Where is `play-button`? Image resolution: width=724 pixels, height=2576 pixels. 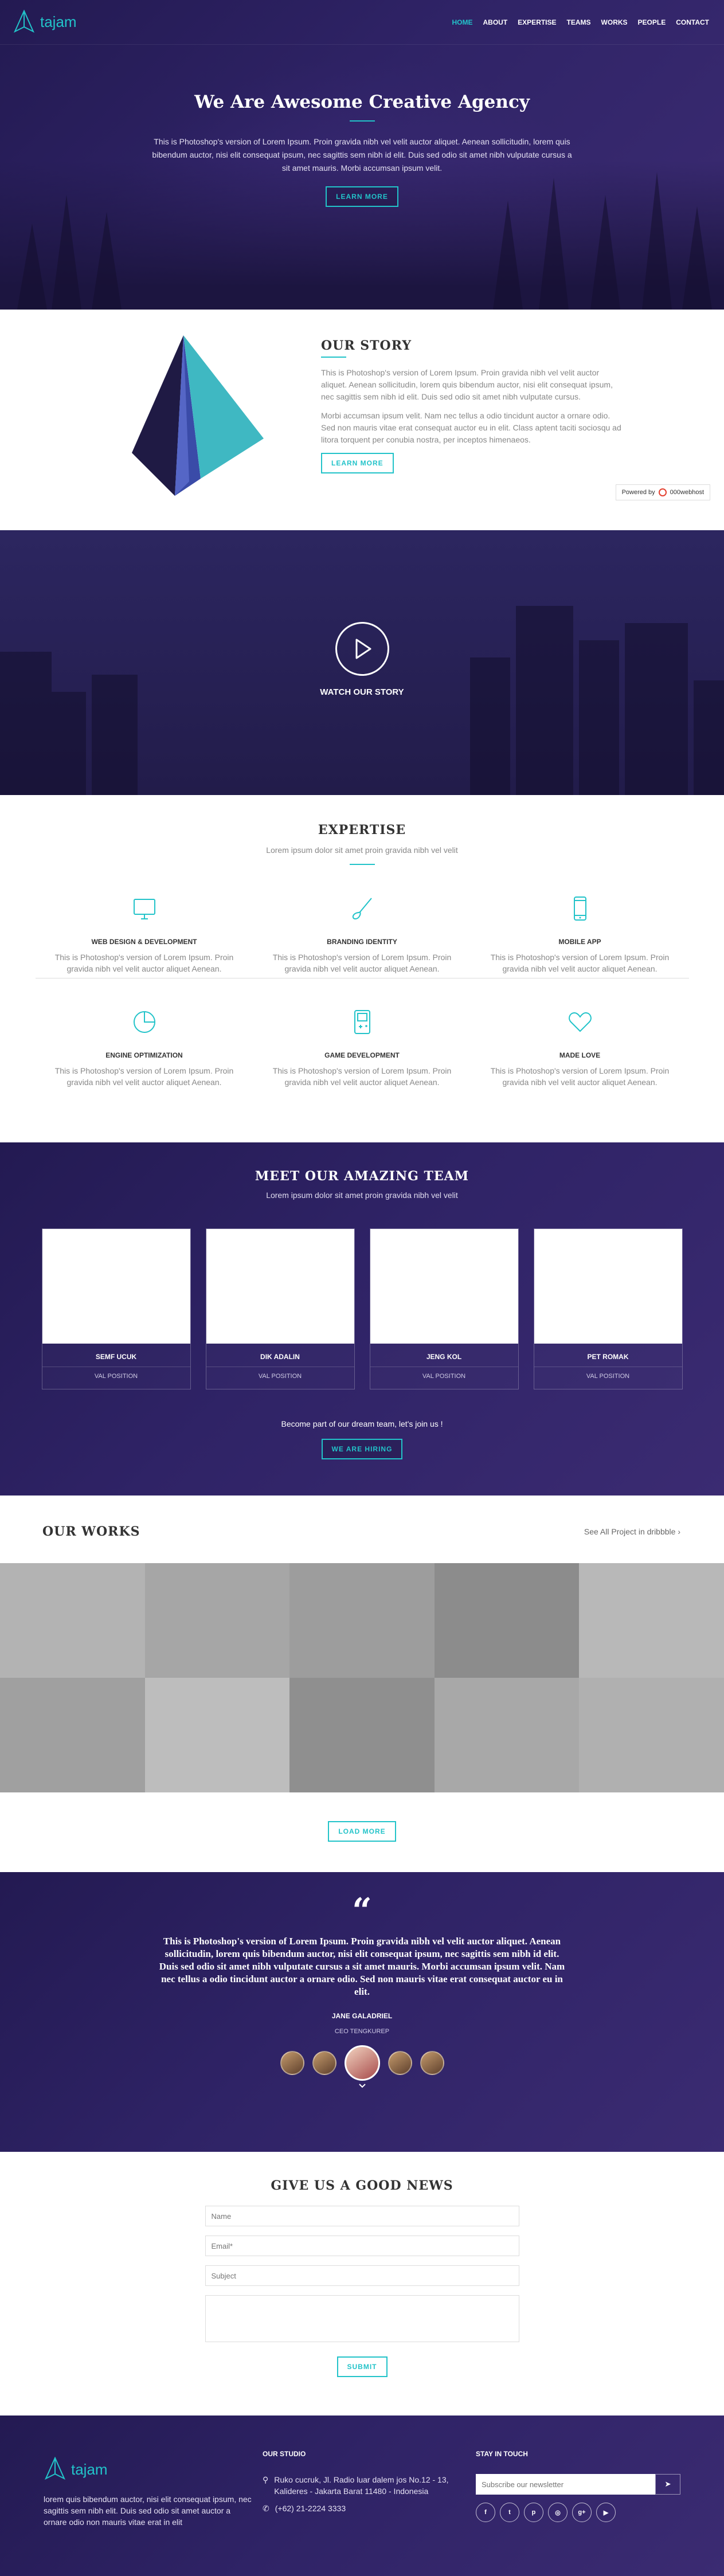
play-button is located at coordinates (362, 649).